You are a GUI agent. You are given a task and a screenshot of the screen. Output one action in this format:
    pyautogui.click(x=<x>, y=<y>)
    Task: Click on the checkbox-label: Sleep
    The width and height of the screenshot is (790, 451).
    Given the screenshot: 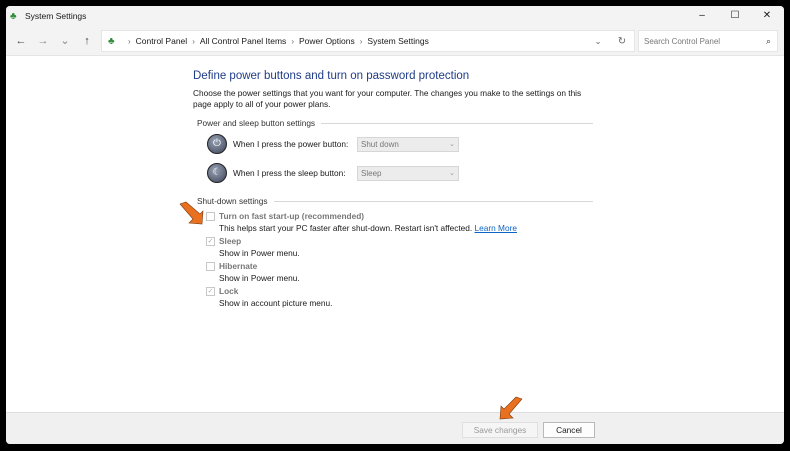 What is the action you would take?
    pyautogui.click(x=230, y=241)
    